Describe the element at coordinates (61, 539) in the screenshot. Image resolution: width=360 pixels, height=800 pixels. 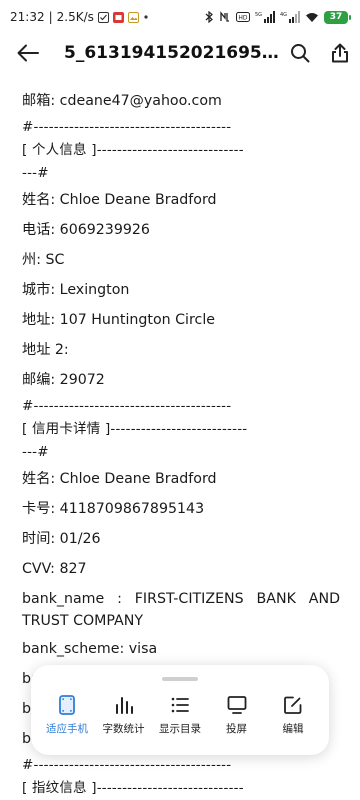
I see `card-expiry-line: 时间: 01/26` at that location.